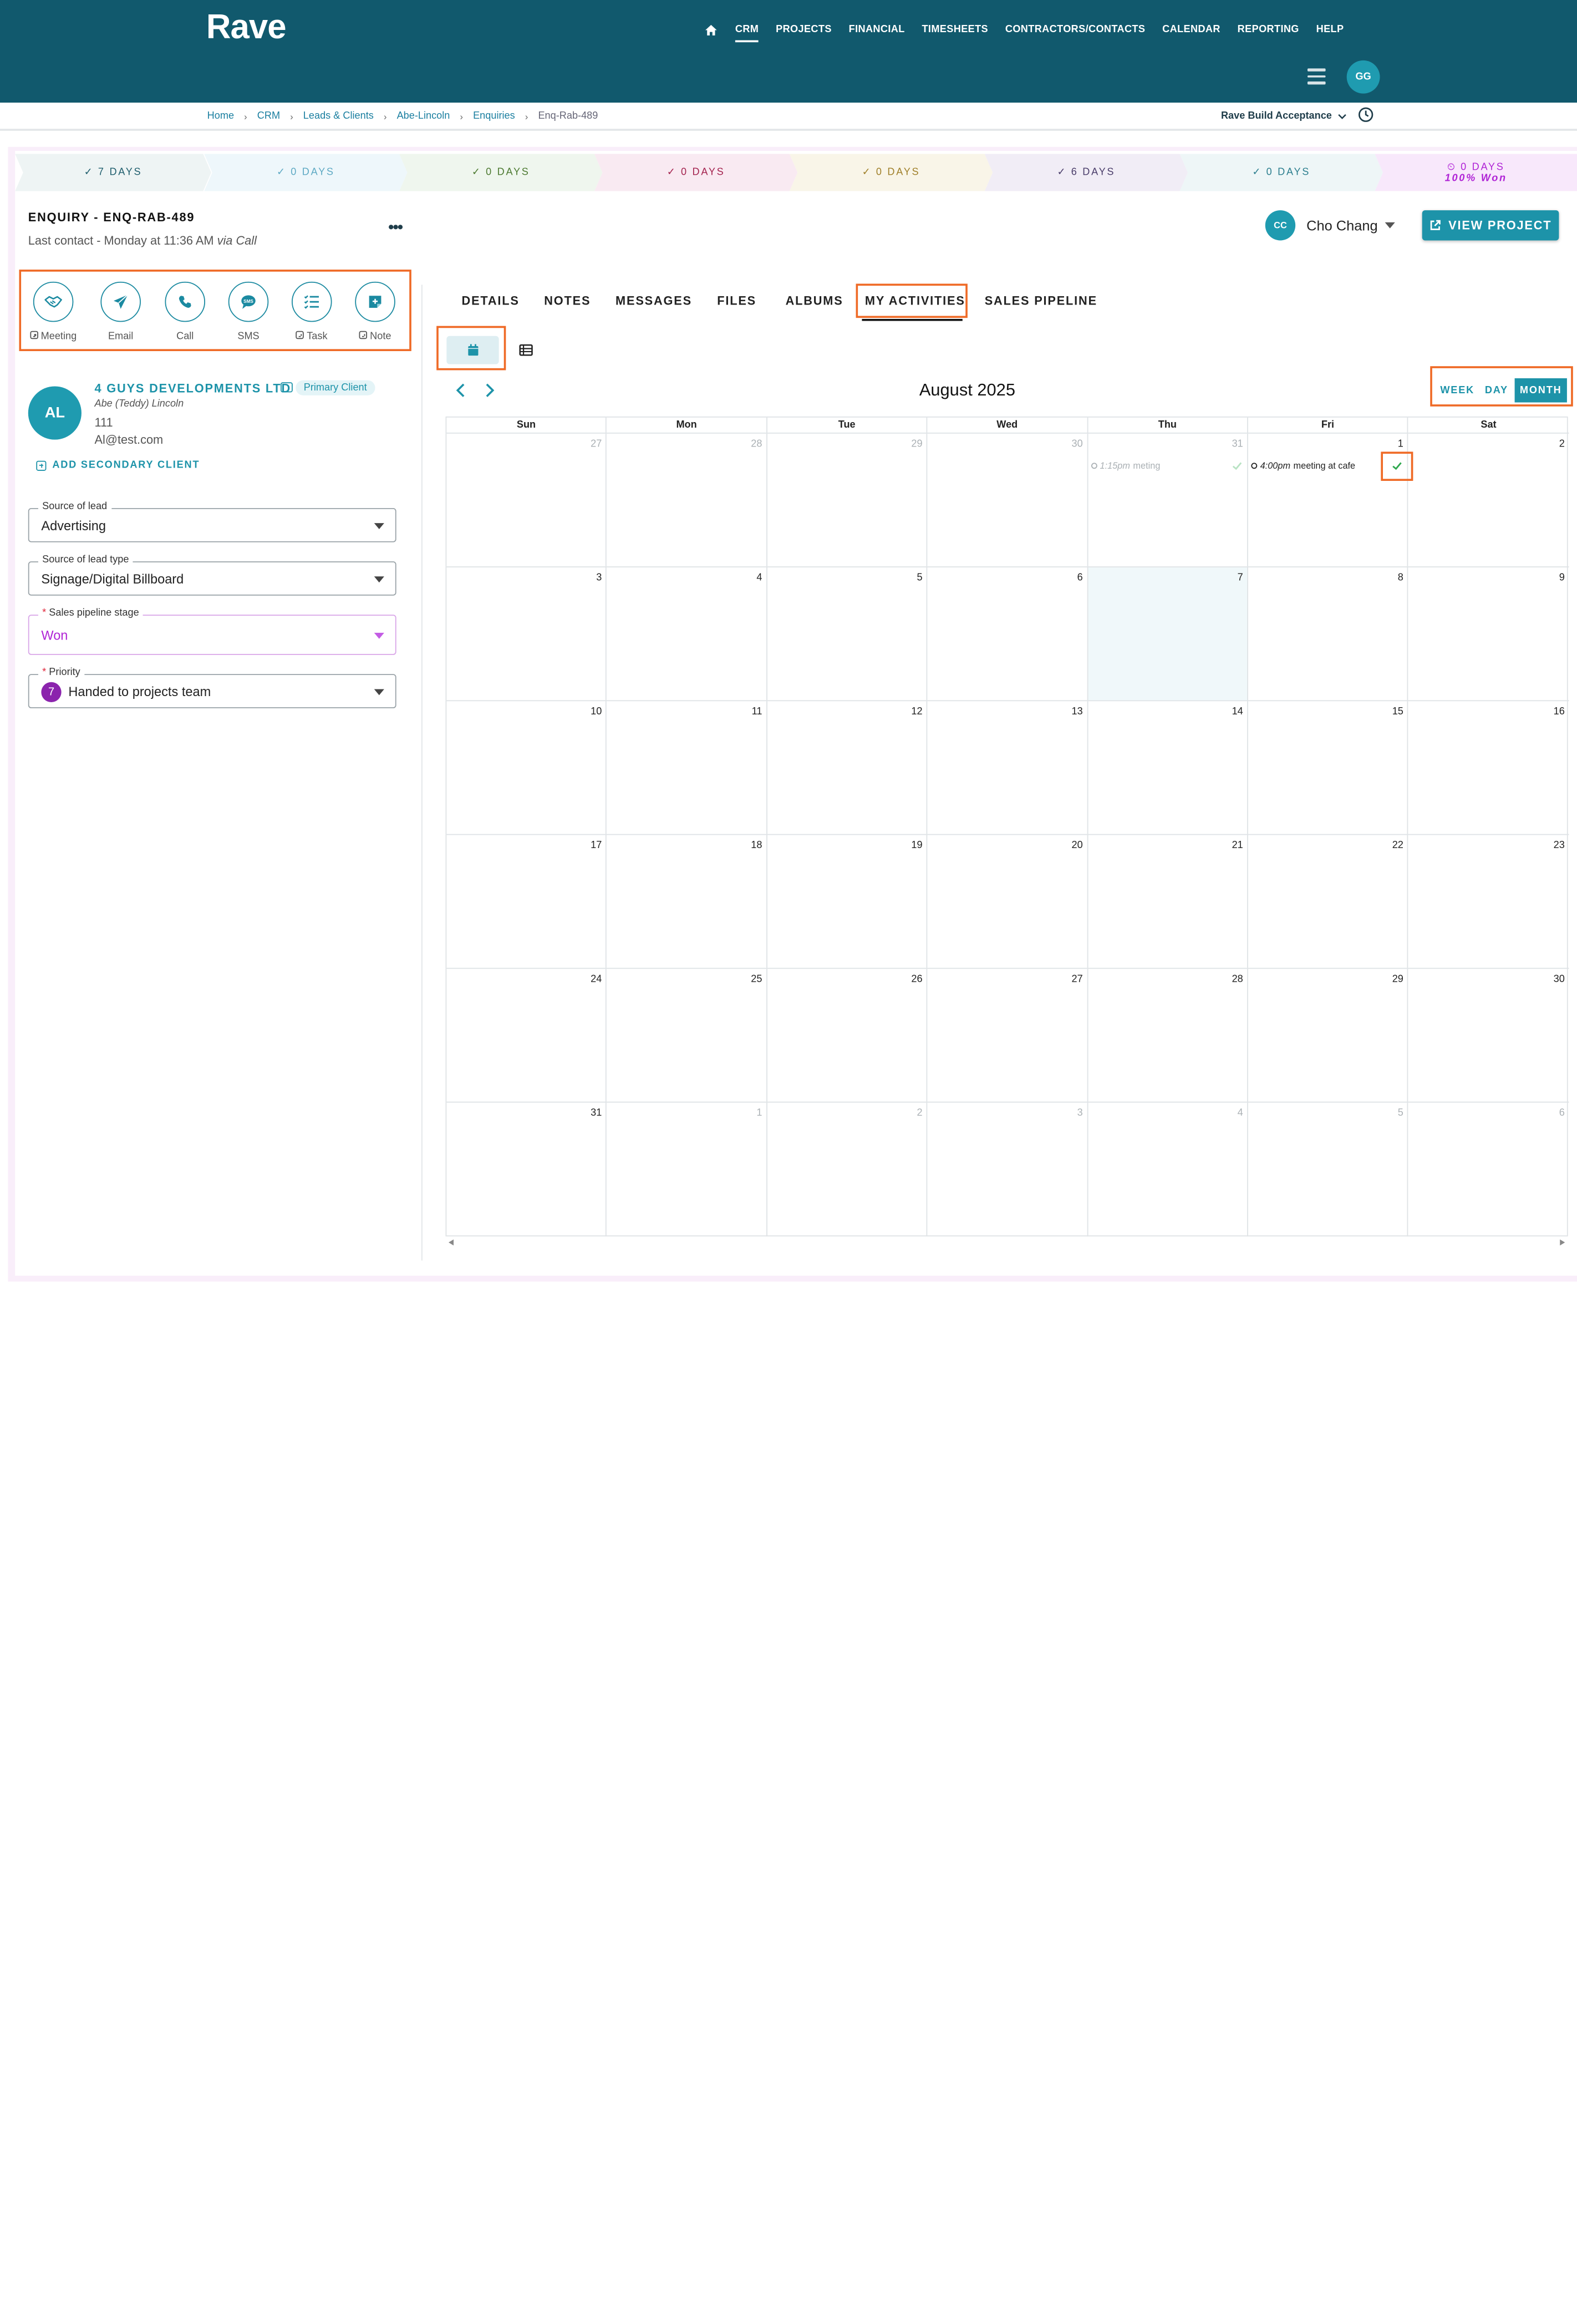 This screenshot has width=1577, height=2324. I want to click on calendar-day: 30, so click(1488, 1036).